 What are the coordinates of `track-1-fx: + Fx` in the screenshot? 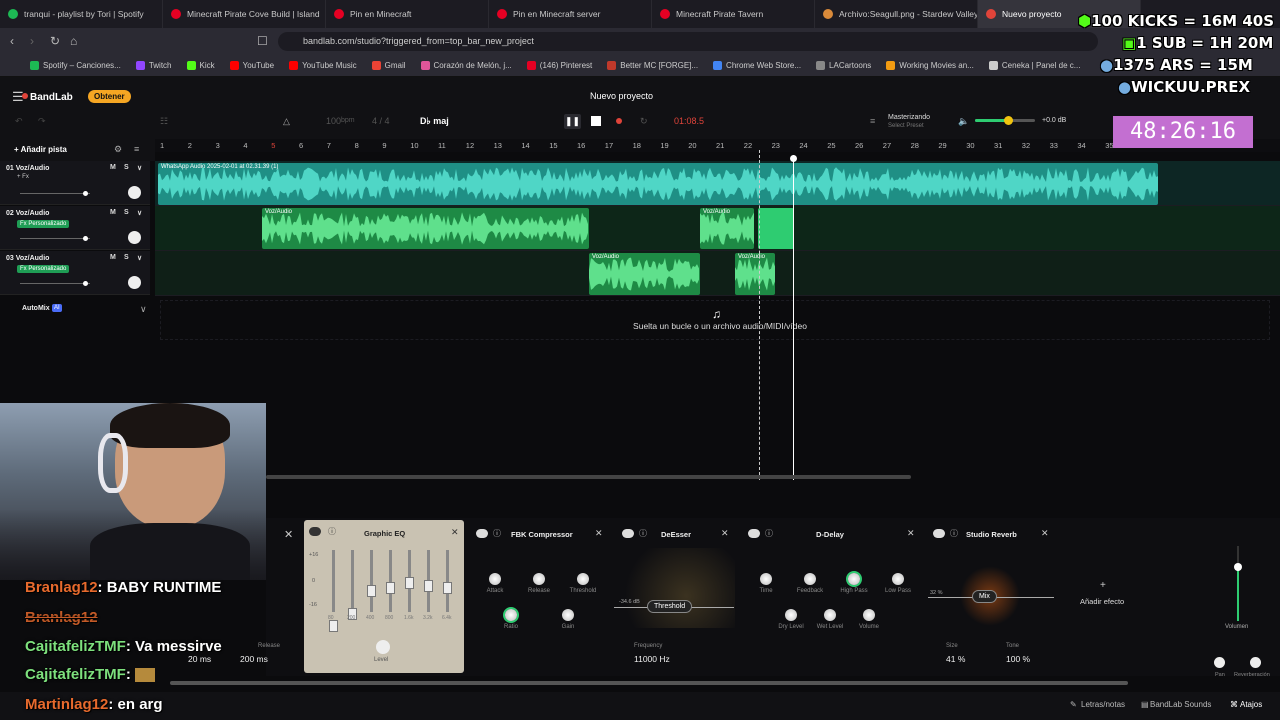 It's located at (23, 177).